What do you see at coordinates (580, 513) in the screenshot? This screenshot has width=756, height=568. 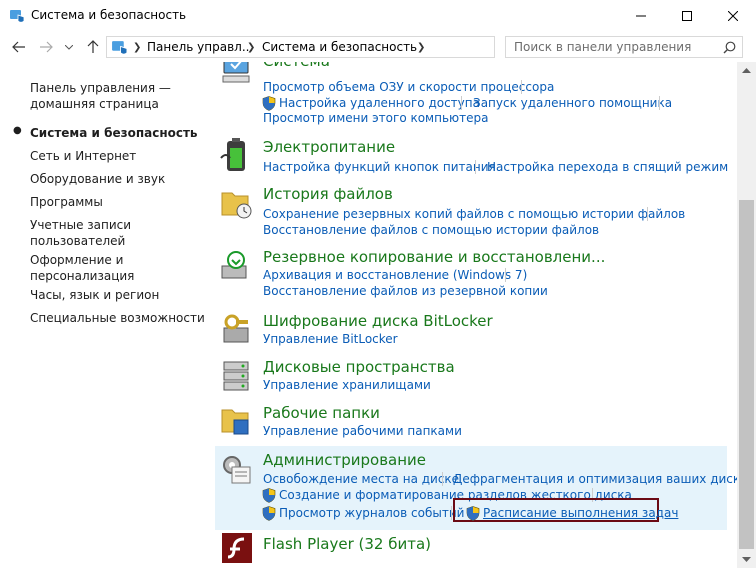 I see `task-scheduler-link: Расписание выполнения задач` at bounding box center [580, 513].